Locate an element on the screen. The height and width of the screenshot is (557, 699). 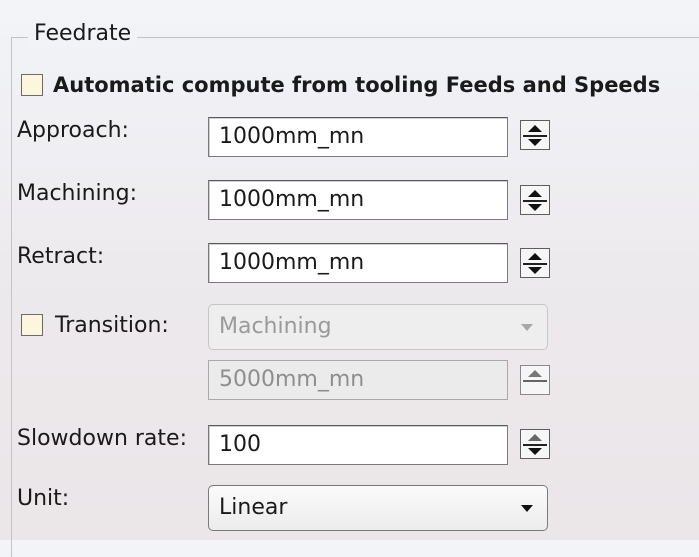
machining-input: 1000mm_mn is located at coordinates (358, 200).